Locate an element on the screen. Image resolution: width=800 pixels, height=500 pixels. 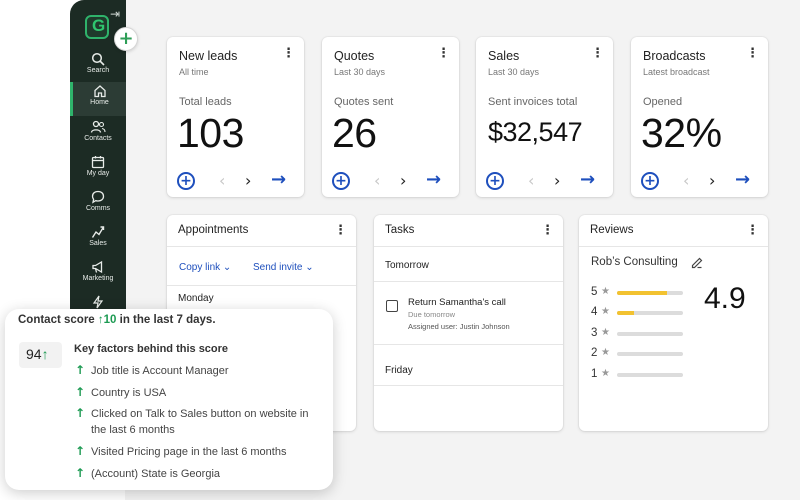
score-value: 94 is located at coordinates (34, 354).